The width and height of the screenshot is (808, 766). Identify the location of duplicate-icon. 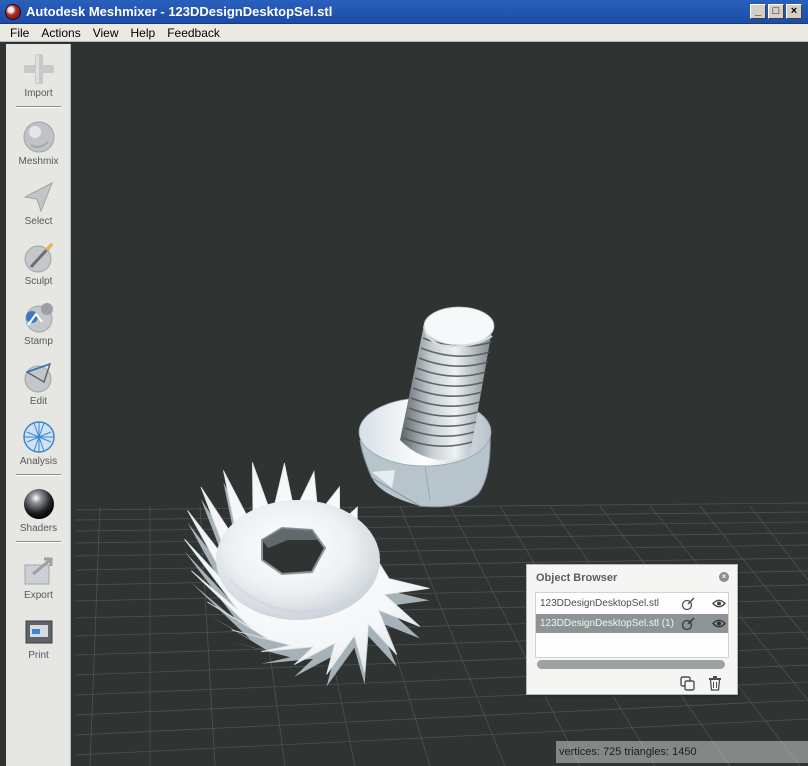
(687, 683).